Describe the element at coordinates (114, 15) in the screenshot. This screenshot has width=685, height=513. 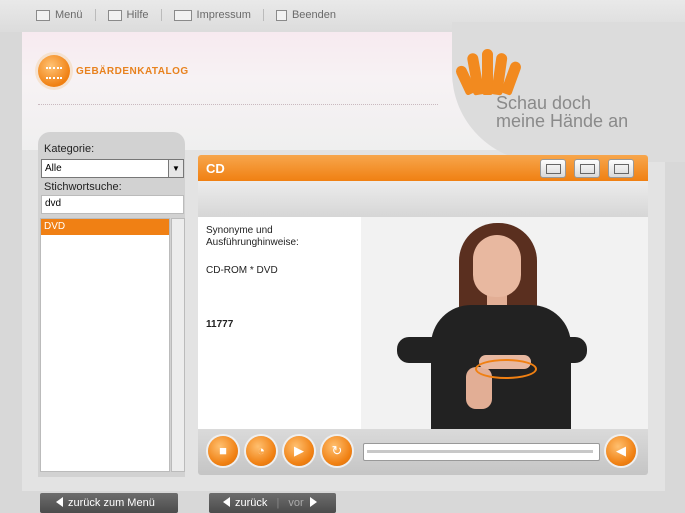
I see `help-icon` at that location.